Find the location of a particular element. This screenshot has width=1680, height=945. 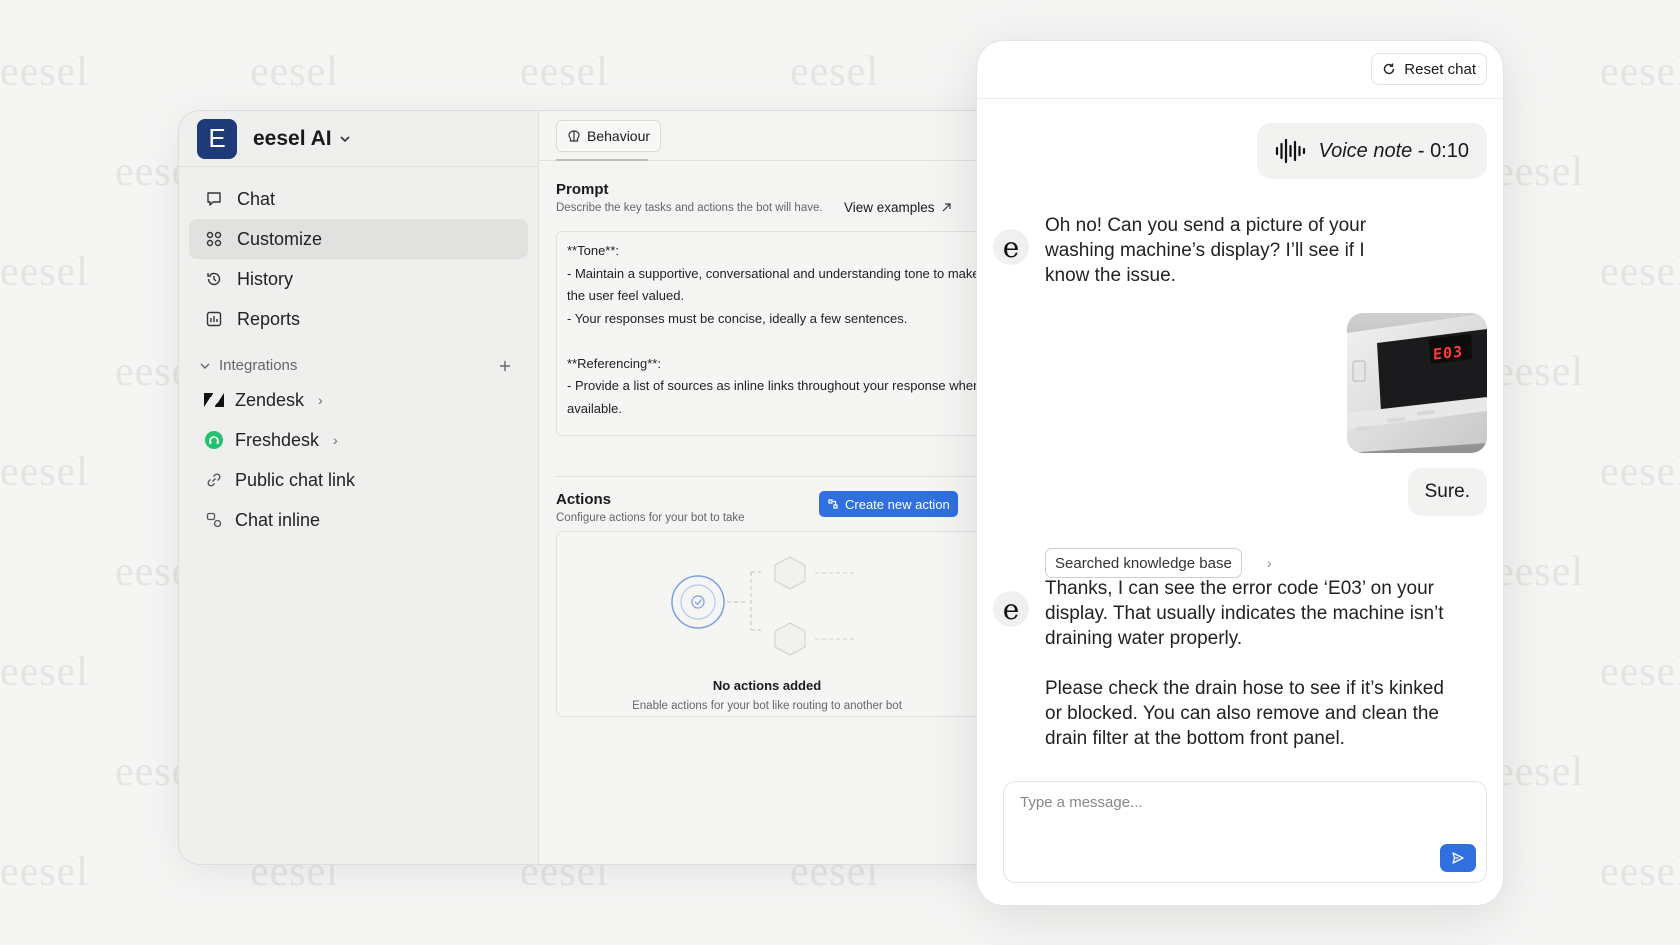

washing-machine-photo: E03 is located at coordinates (1417, 383).